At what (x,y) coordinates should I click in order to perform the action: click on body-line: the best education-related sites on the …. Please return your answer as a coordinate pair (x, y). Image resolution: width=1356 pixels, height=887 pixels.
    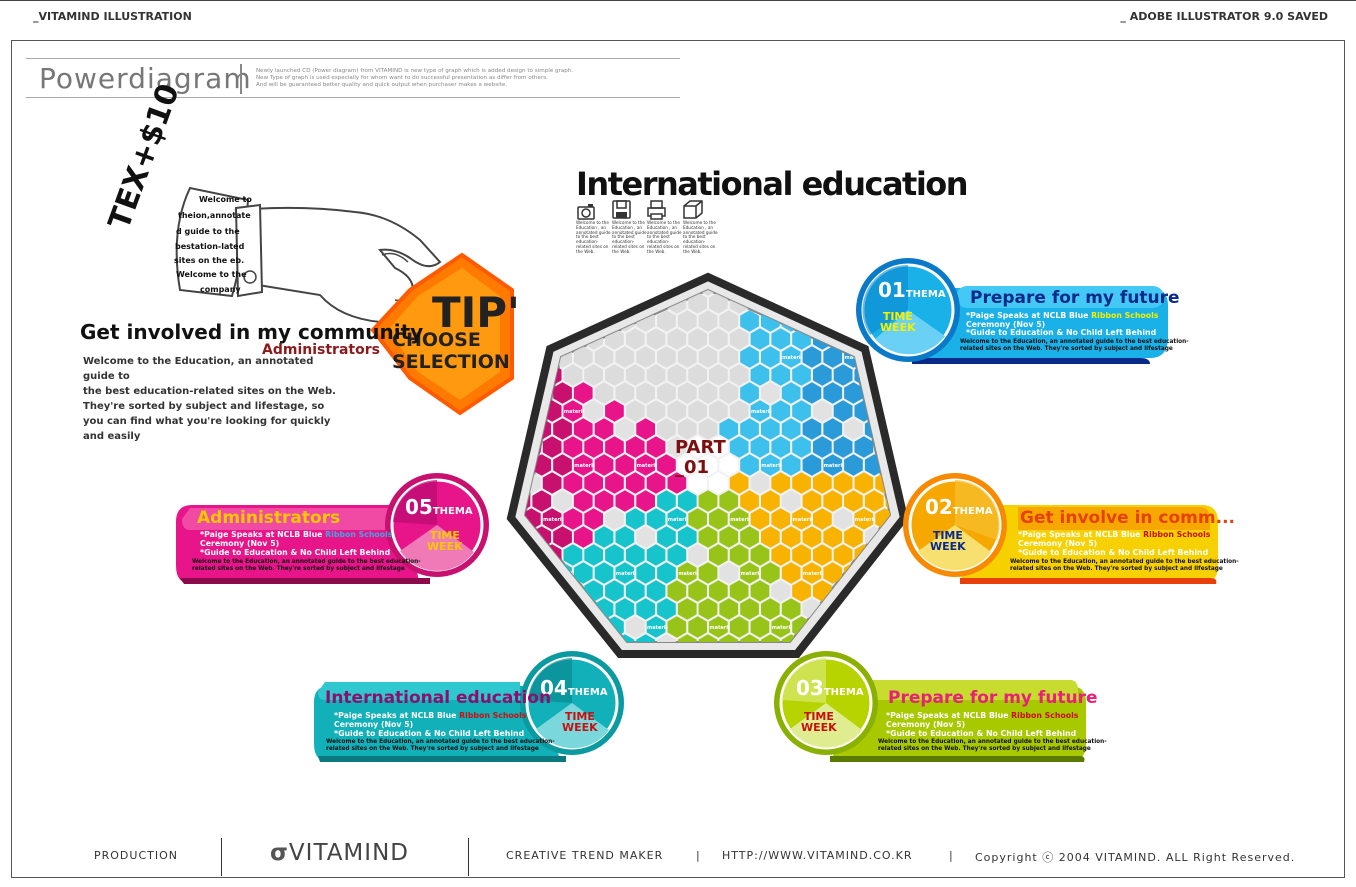
    Looking at the image, I should click on (209, 391).